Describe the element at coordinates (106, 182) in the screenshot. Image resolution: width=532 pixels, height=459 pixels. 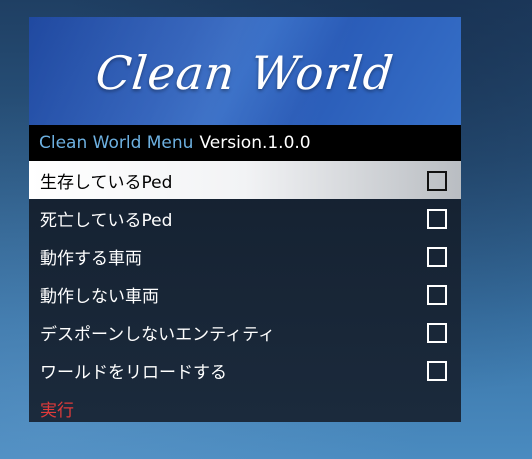
I see `menu-item-label: 生存しているPed` at that location.